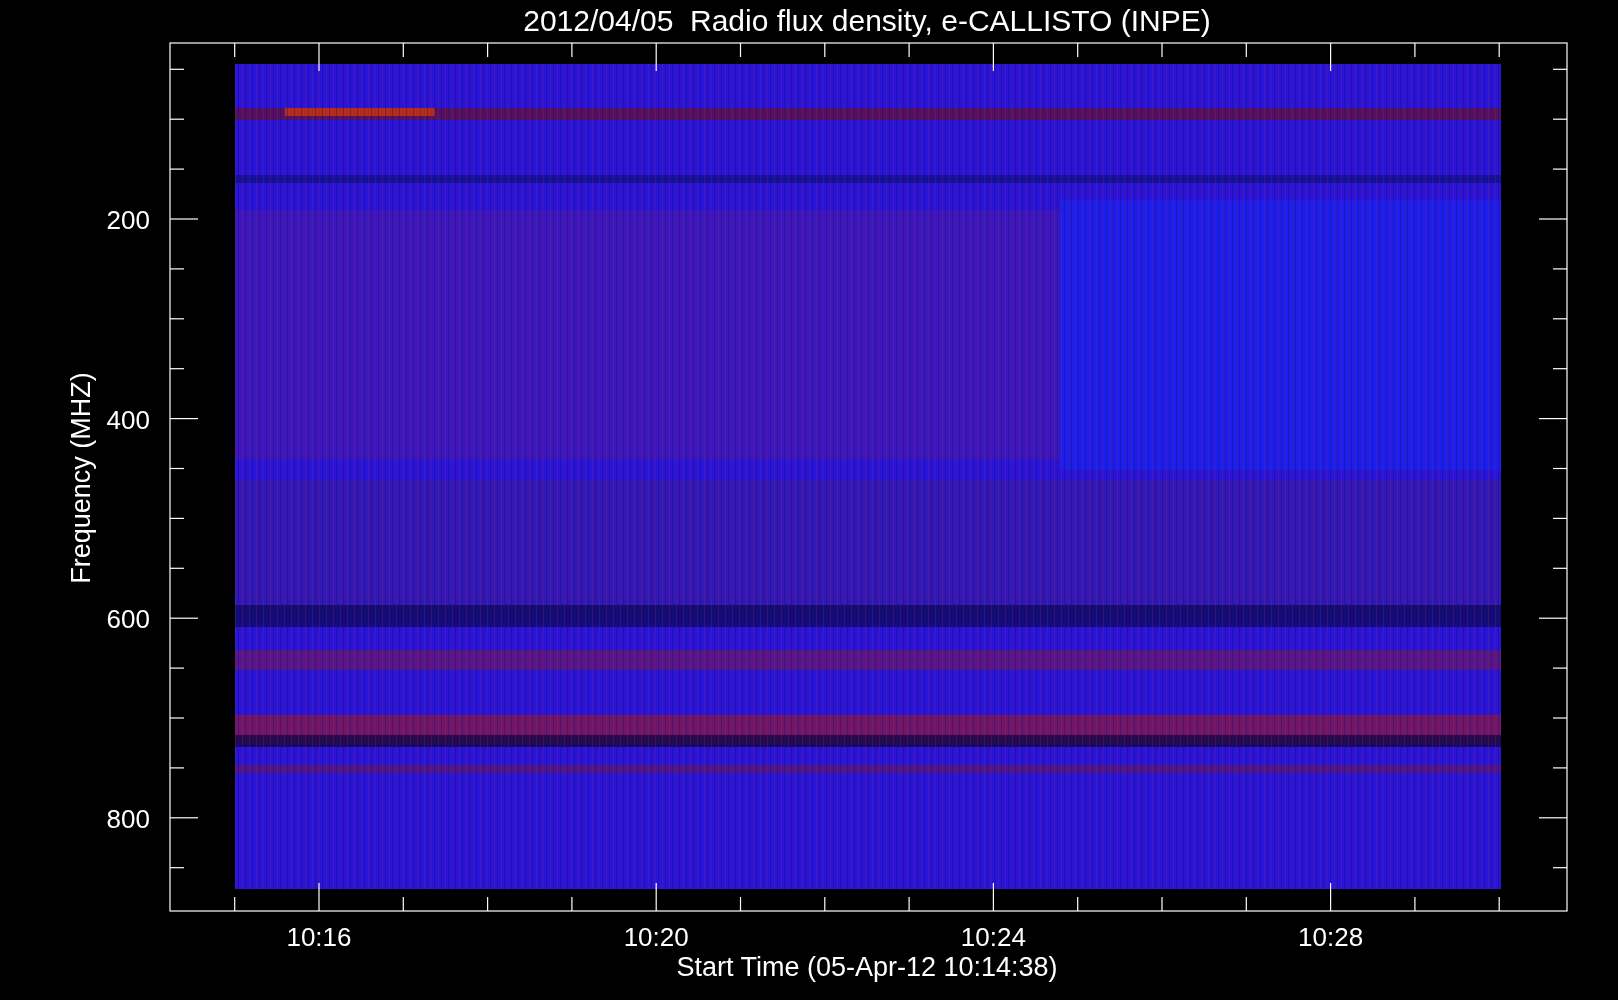  I want to click on tick-label: 10:24, so click(993, 937).